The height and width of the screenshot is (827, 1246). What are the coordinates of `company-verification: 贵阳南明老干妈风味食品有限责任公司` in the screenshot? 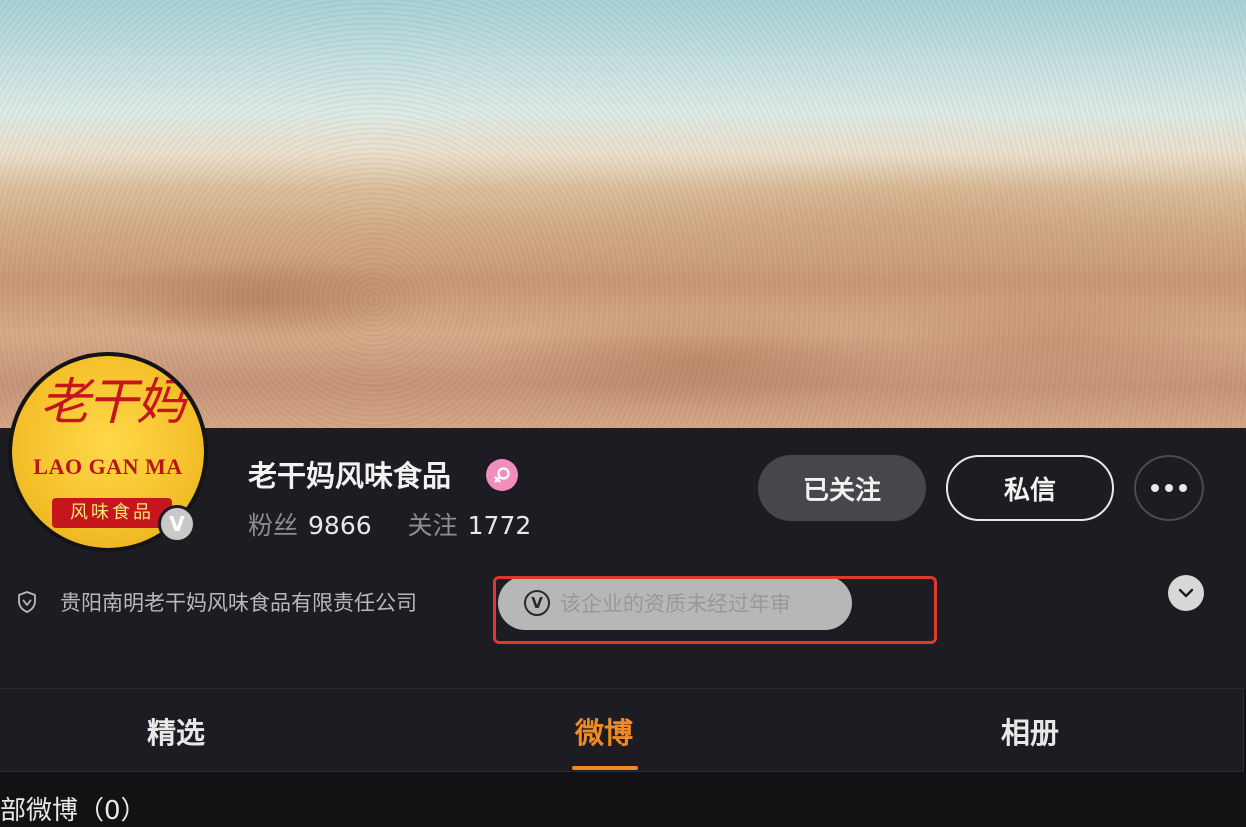 It's located at (216, 602).